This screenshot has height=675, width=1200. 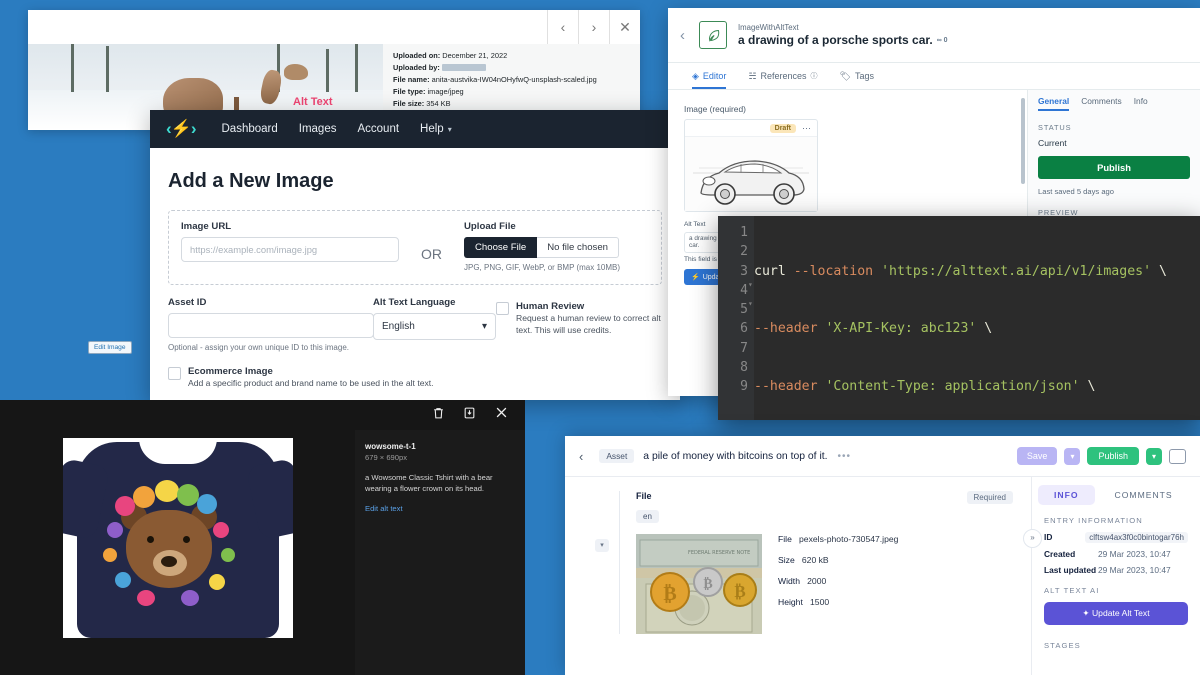 I want to click on nav-item-images: Images, so click(x=318, y=129).